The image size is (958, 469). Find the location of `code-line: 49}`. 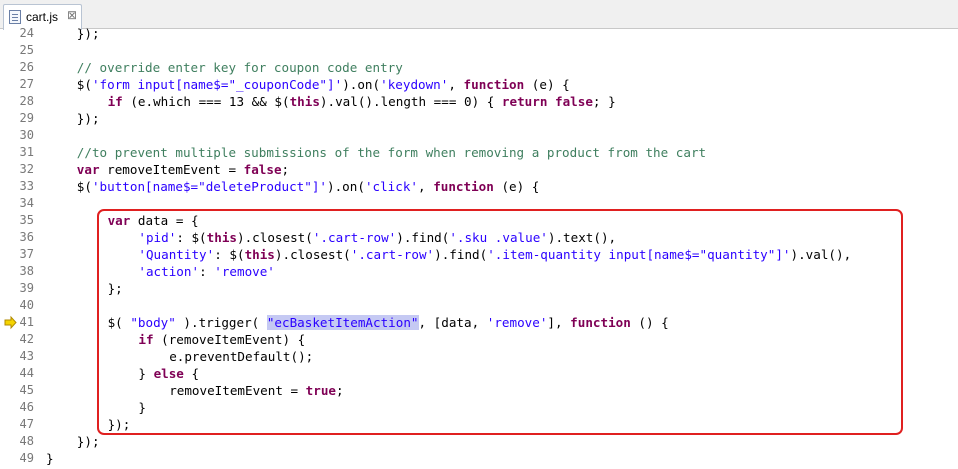

code-line: 49} is located at coordinates (479, 458).